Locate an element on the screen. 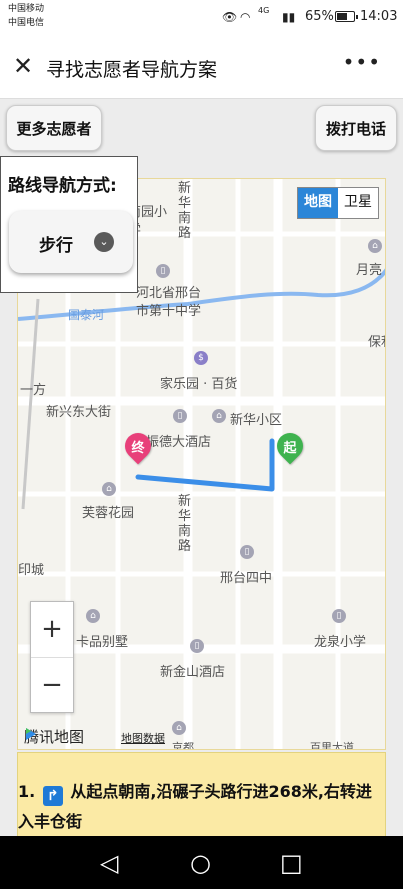 The image size is (403, 889). back-icon: ◁ is located at coordinates (109, 863).